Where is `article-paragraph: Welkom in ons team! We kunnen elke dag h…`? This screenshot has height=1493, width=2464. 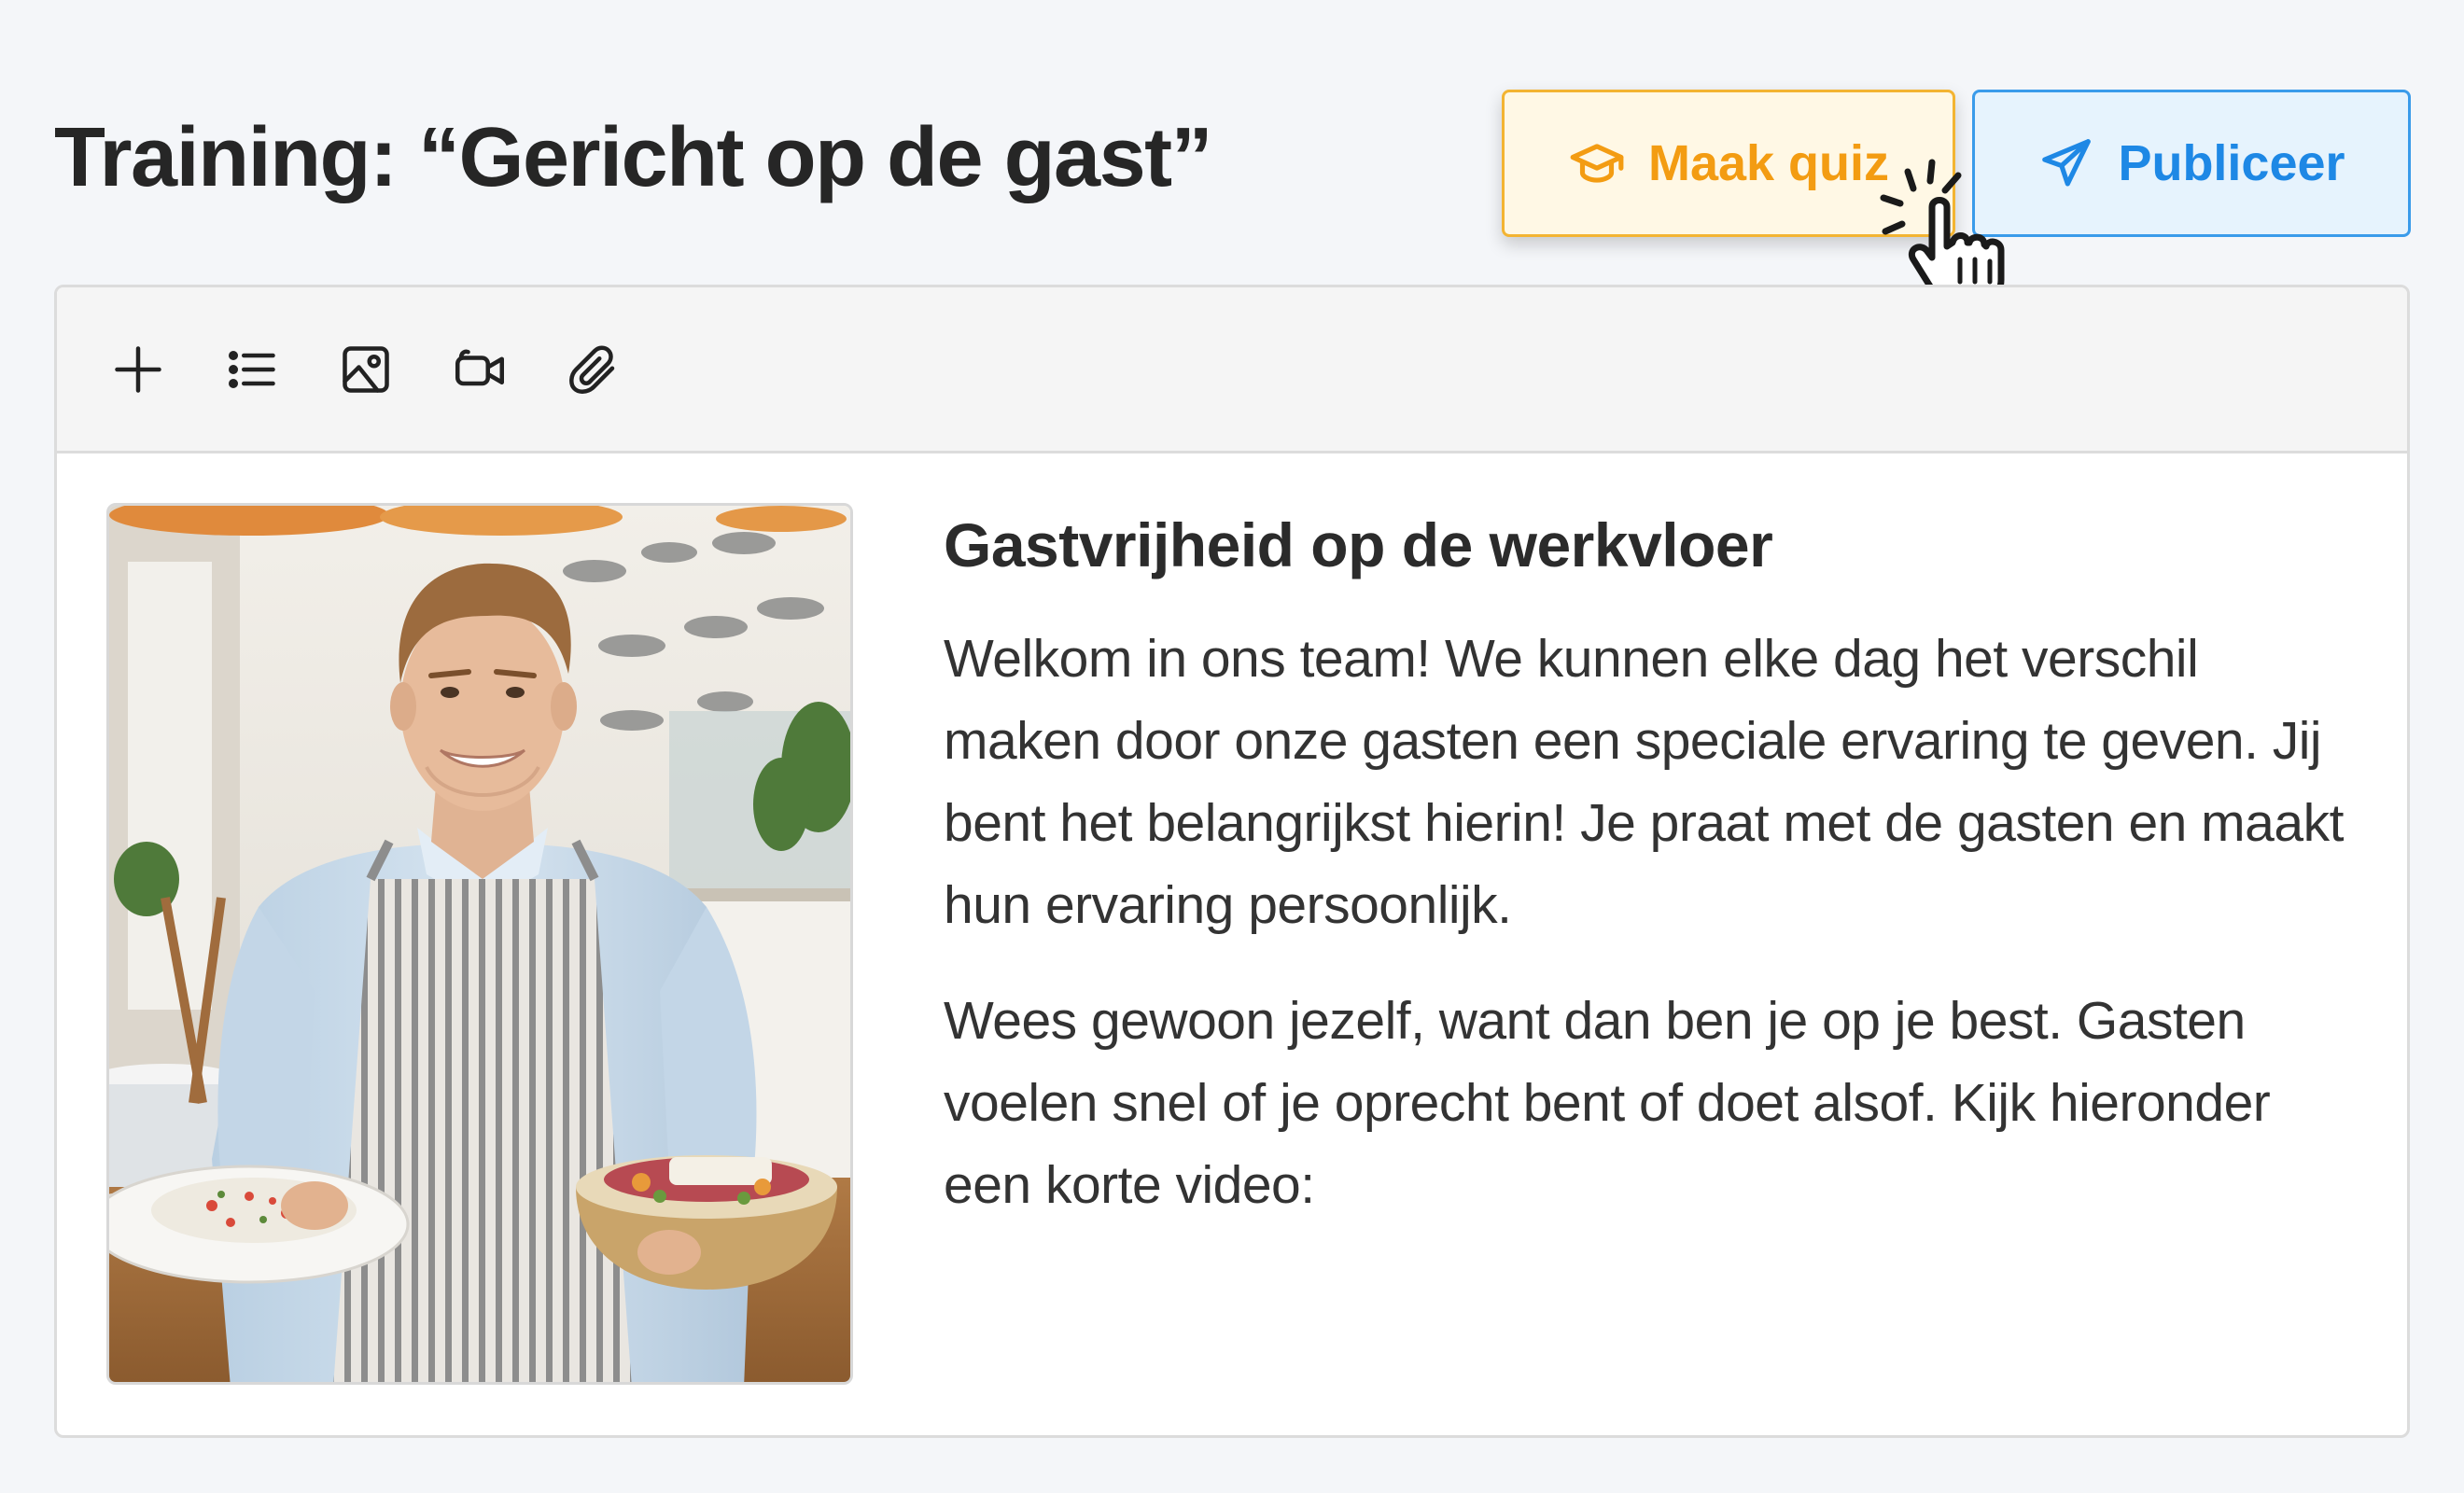 article-paragraph: Welkom in ons team! We kunnen elke dag h… is located at coordinates (1644, 782).